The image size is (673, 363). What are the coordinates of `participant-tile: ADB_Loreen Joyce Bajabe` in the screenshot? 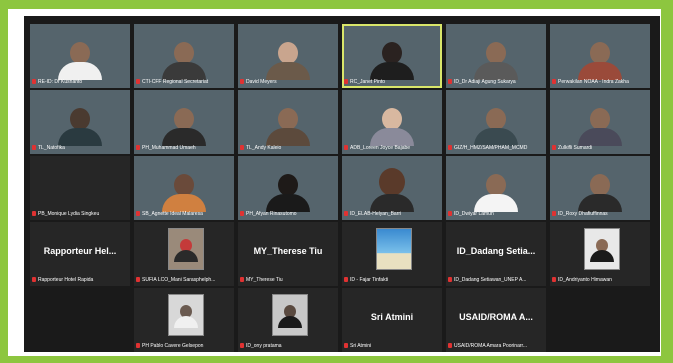 It's located at (392, 122).